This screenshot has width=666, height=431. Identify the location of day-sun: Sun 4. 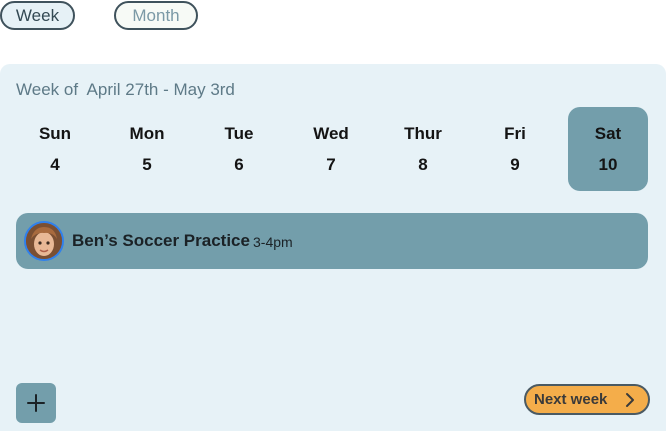
(55, 149).